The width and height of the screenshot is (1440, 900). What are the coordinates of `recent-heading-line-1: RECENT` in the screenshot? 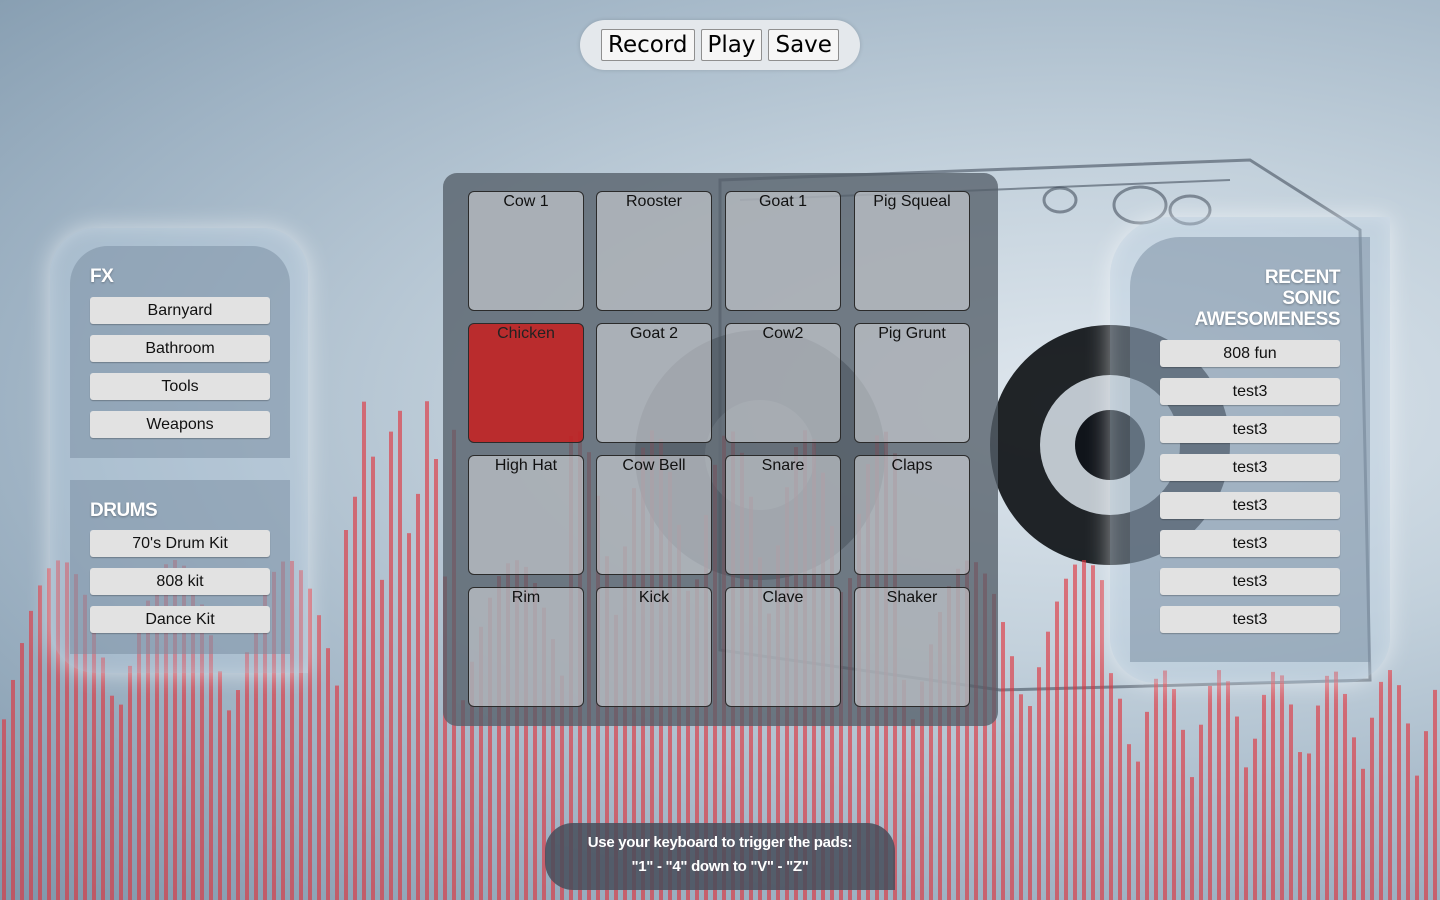 It's located at (1302, 277).